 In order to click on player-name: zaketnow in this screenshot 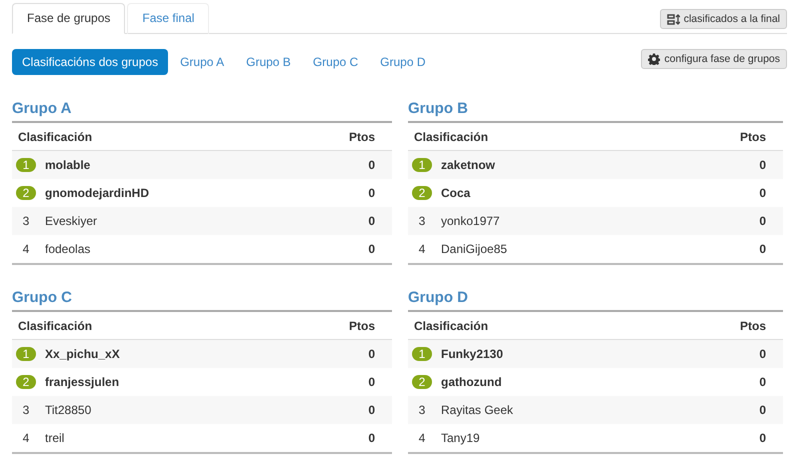, I will do `click(468, 165)`.